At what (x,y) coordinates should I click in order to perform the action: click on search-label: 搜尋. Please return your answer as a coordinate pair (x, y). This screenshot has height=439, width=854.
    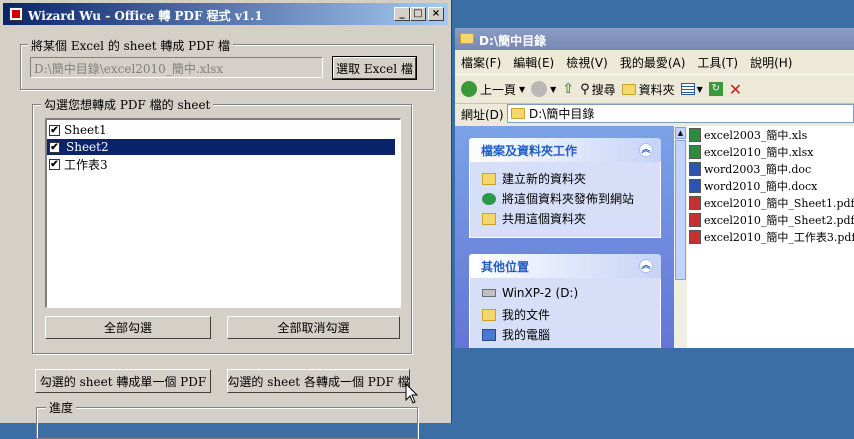
    Looking at the image, I should click on (603, 89).